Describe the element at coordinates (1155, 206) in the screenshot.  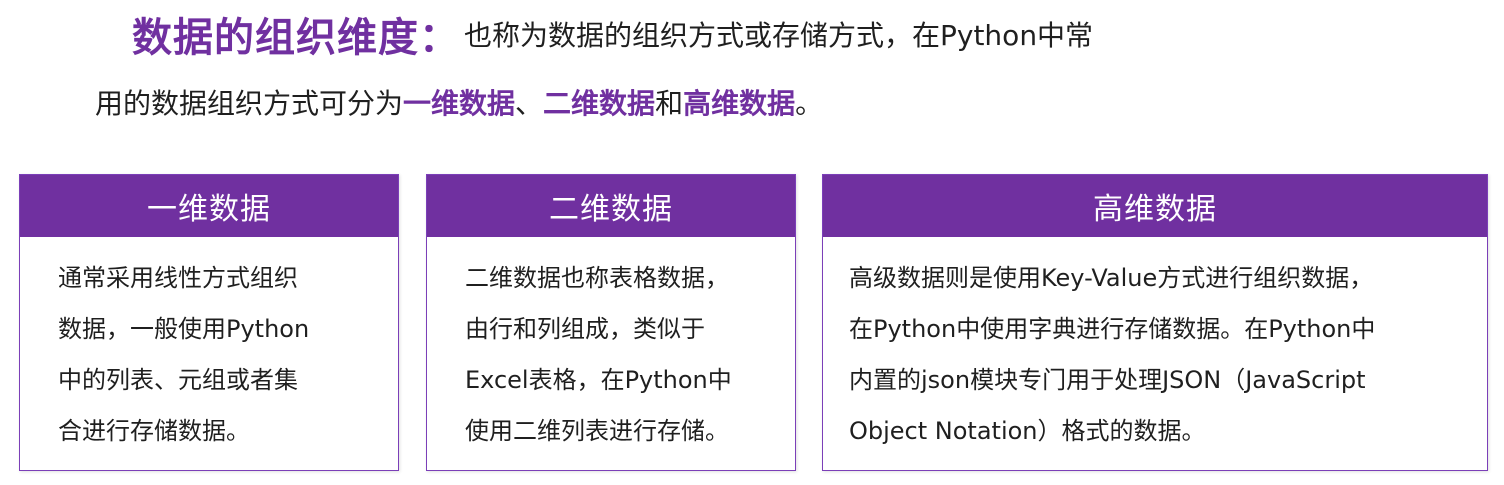
I see `card-title: 高维数据` at that location.